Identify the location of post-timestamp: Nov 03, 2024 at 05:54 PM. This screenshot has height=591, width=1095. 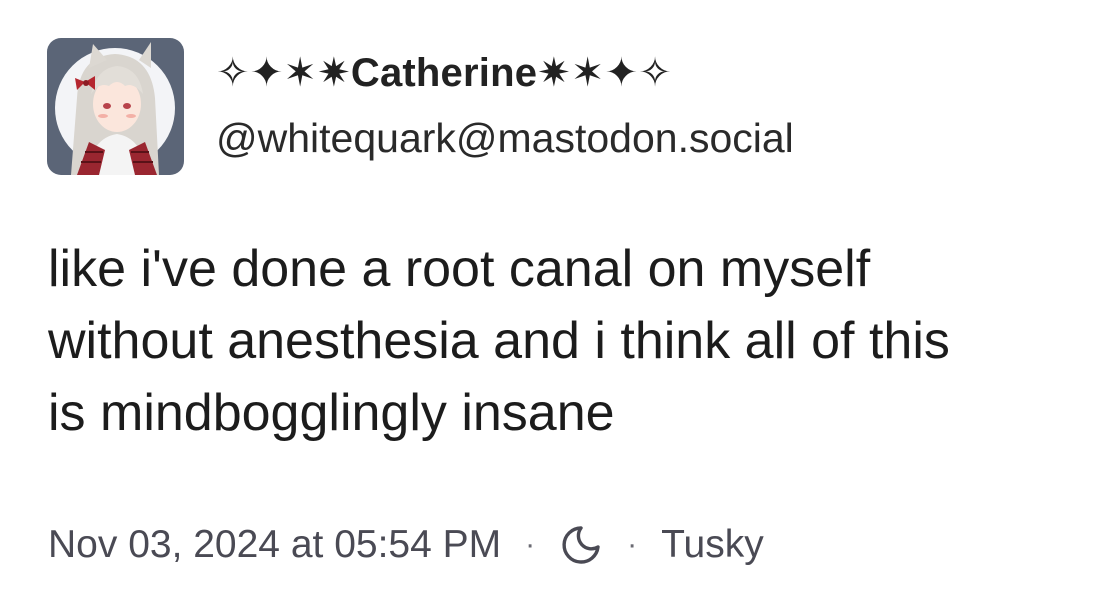
(275, 544).